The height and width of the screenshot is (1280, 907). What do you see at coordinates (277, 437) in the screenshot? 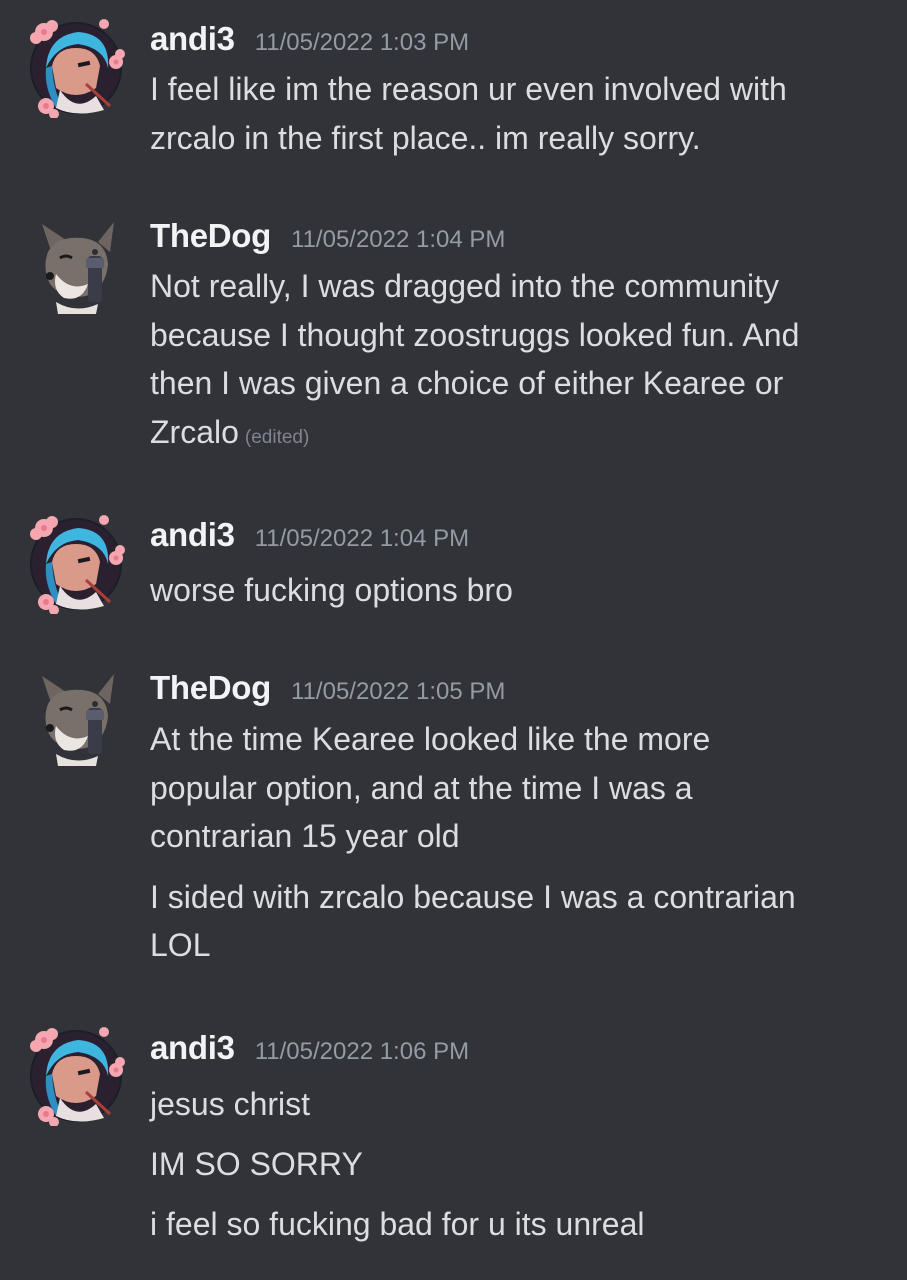
I see `edited-label: (edited)` at bounding box center [277, 437].